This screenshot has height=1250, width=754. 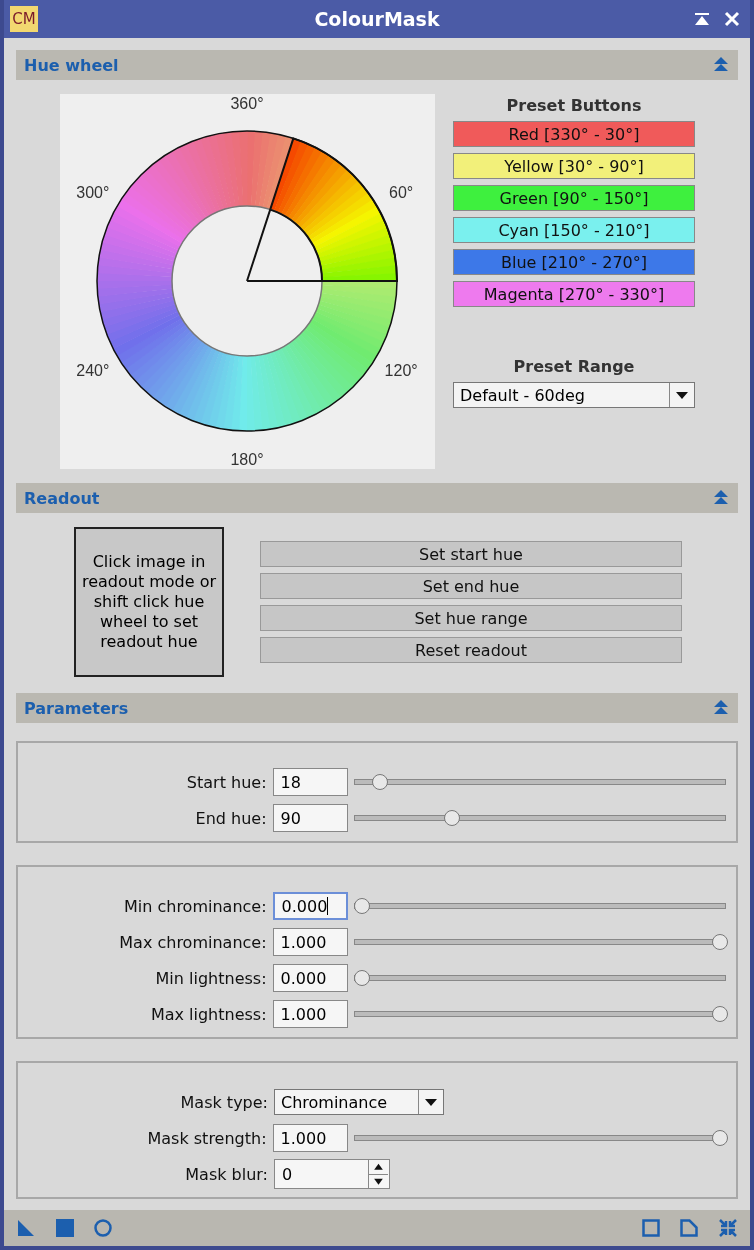 I want to click on preset-range-caption: Preset Range, so click(x=574, y=366).